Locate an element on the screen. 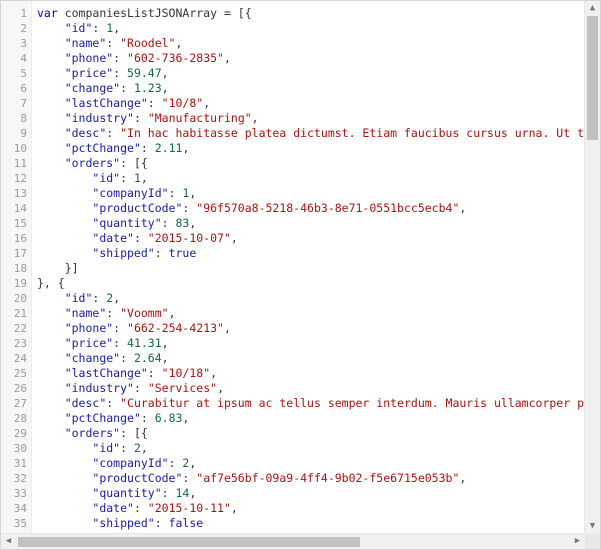 The width and height of the screenshot is (601, 550). line-number: 6 is located at coordinates (23, 88).